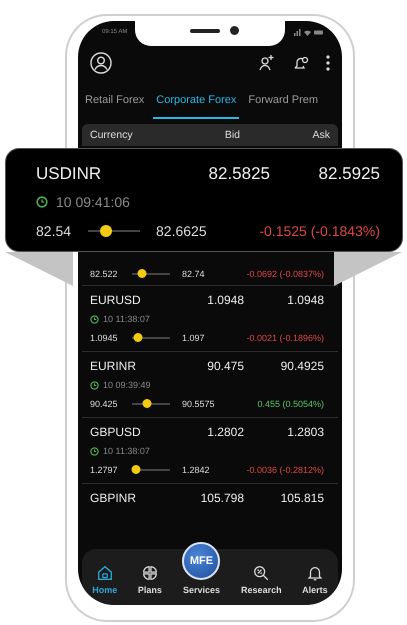 This screenshot has height=625, width=407. I want to click on price-change: -0.0692 (-0.0837%), so click(284, 274).